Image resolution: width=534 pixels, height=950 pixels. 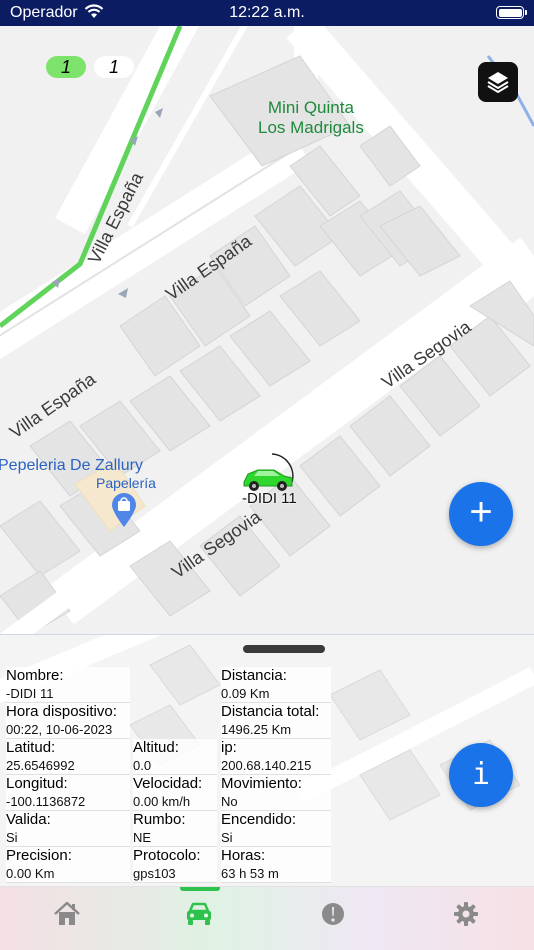 I want to click on info-label: Nombre:, so click(x=35, y=675).